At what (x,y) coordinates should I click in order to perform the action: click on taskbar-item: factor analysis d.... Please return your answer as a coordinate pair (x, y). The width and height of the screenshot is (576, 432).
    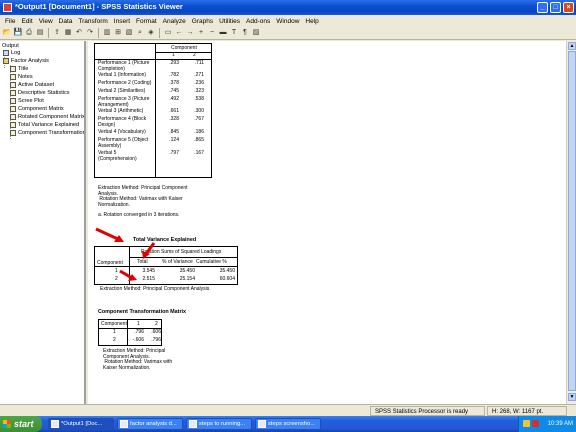
    Looking at the image, I should click on (150, 424).